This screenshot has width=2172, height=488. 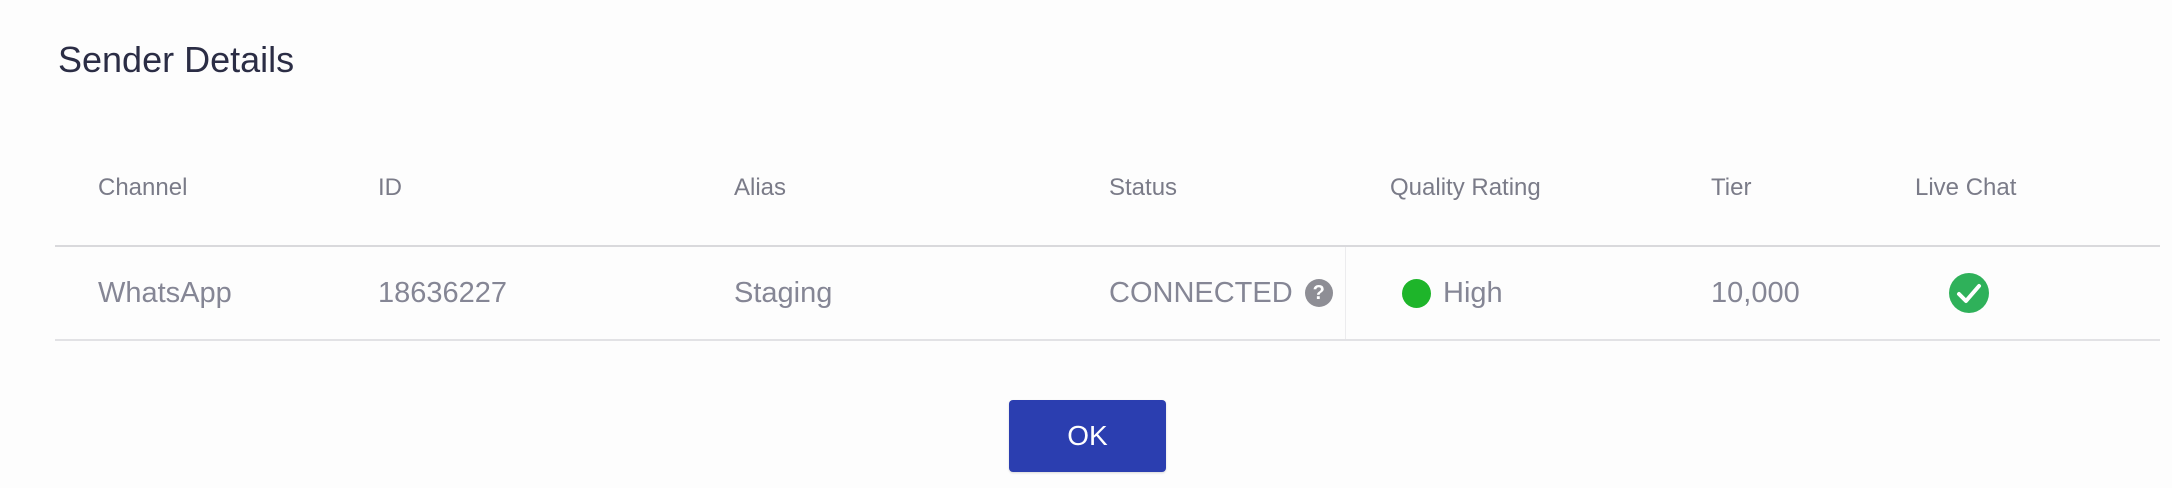 What do you see at coordinates (443, 292) in the screenshot?
I see `cell-id: 18636227` at bounding box center [443, 292].